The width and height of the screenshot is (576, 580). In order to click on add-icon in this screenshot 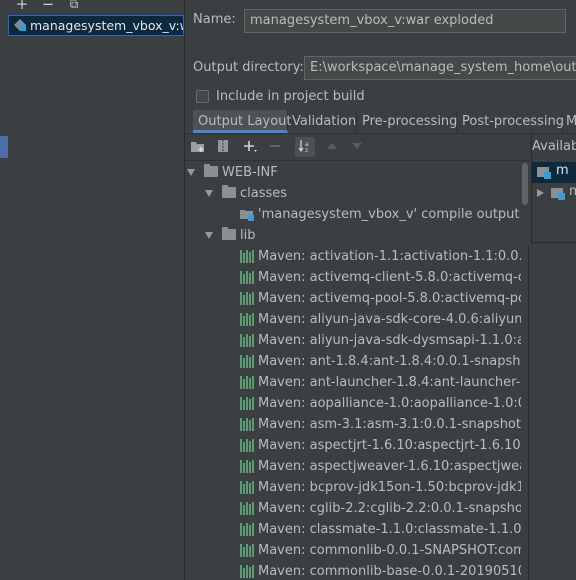, I will do `click(250, 146)`.